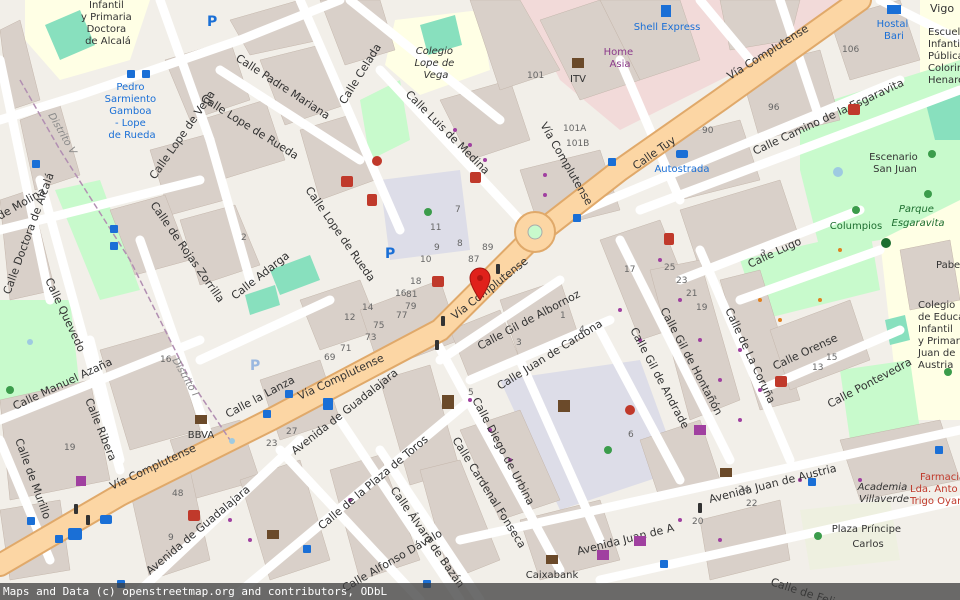 This screenshot has height=600, width=960. Describe the element at coordinates (108, 23) in the screenshot. I see `poi-colegio-doctora: Infantil y Primaria Doctora de Alcalá` at that location.